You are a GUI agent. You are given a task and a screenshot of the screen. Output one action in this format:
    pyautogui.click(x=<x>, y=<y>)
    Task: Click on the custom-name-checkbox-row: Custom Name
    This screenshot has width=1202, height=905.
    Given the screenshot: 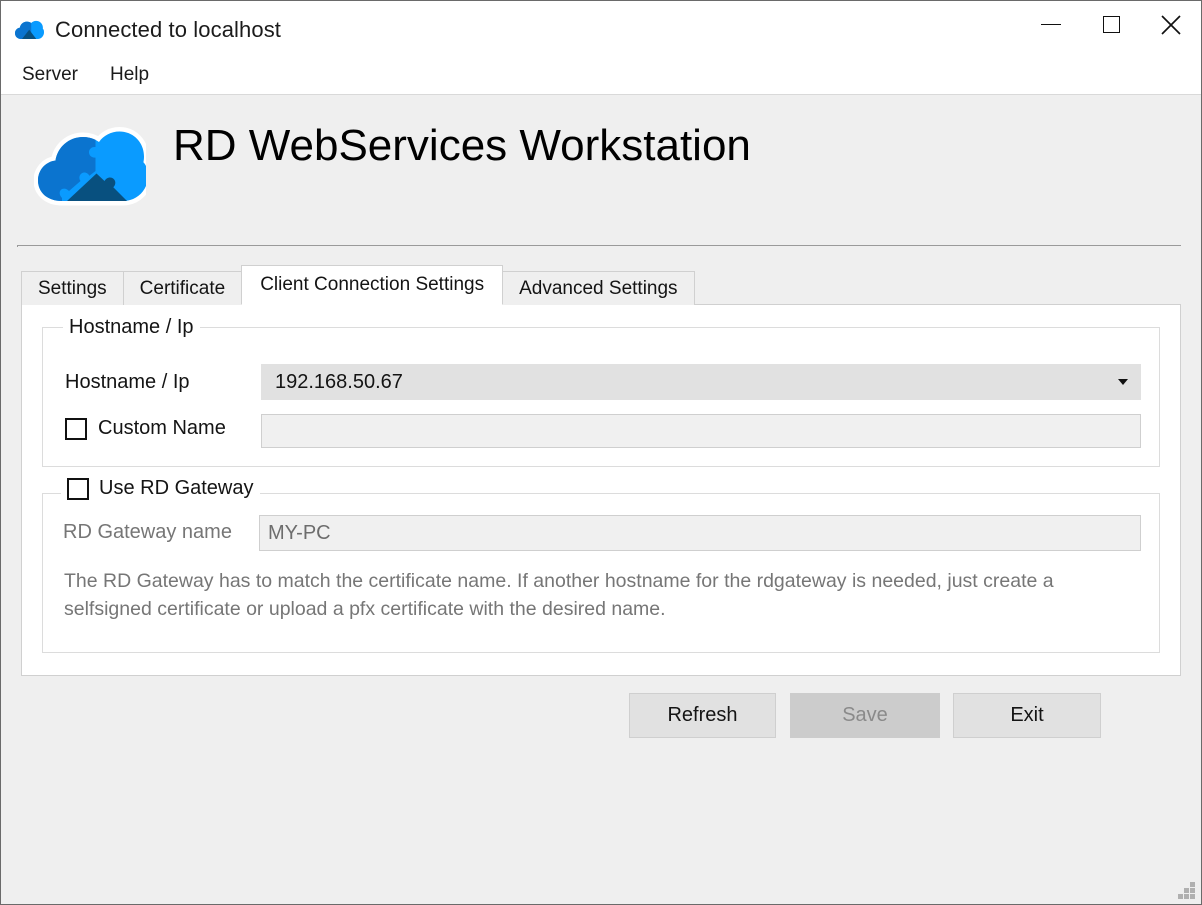 What is the action you would take?
    pyautogui.click(x=145, y=428)
    